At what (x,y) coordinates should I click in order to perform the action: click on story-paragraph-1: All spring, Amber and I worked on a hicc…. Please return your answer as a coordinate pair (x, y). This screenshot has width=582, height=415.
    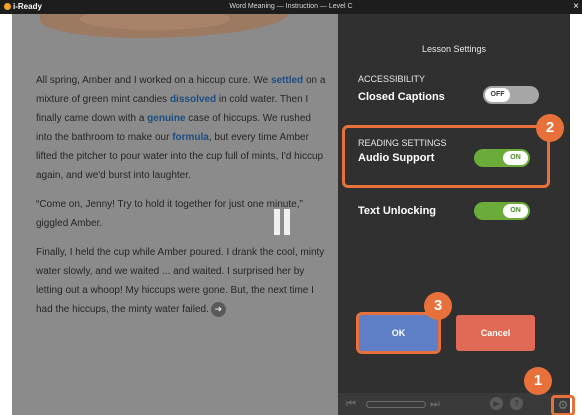
    Looking at the image, I should click on (181, 128).